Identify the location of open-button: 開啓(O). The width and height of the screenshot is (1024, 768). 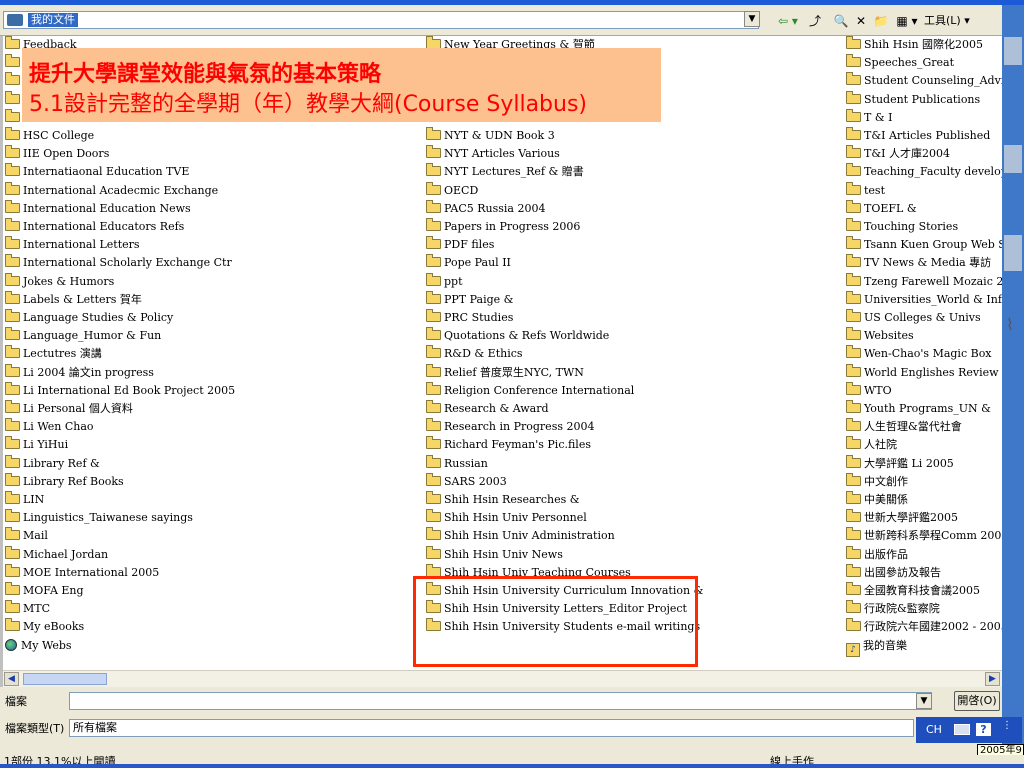
(977, 701).